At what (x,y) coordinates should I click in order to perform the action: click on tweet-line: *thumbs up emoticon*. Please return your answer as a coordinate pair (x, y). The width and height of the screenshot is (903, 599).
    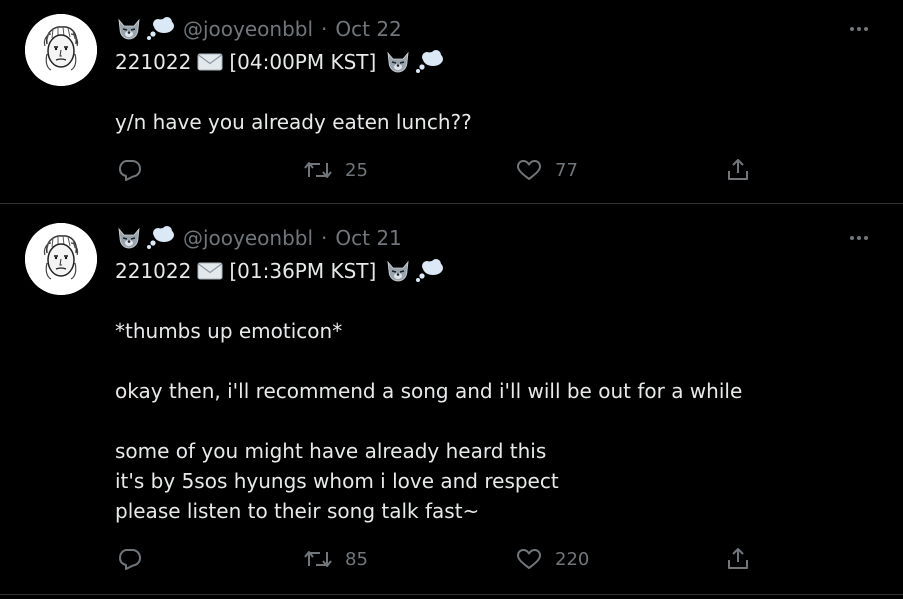
    Looking at the image, I should click on (229, 331).